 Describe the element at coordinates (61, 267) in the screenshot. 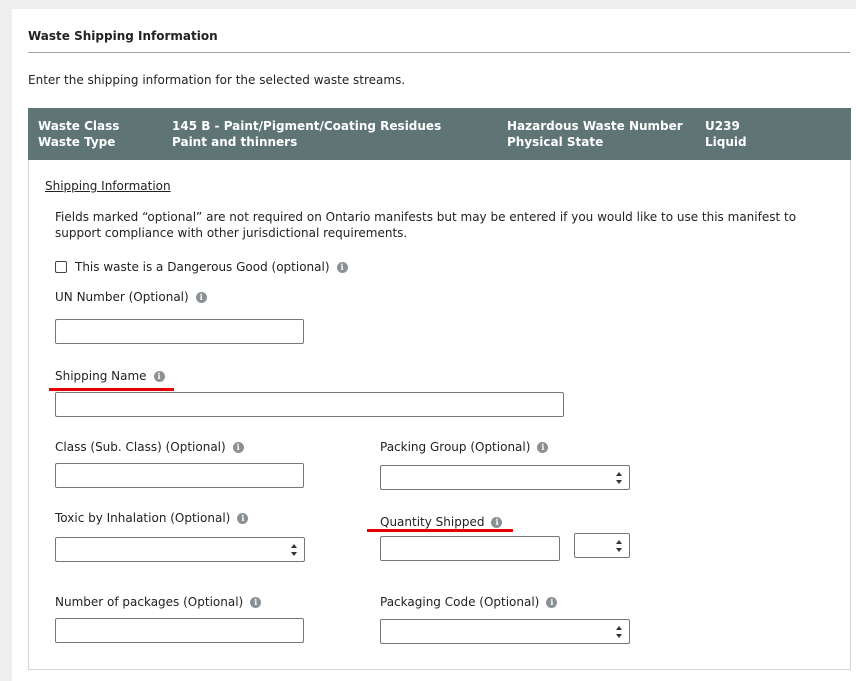

I see `dangerous-good-checkbox` at that location.